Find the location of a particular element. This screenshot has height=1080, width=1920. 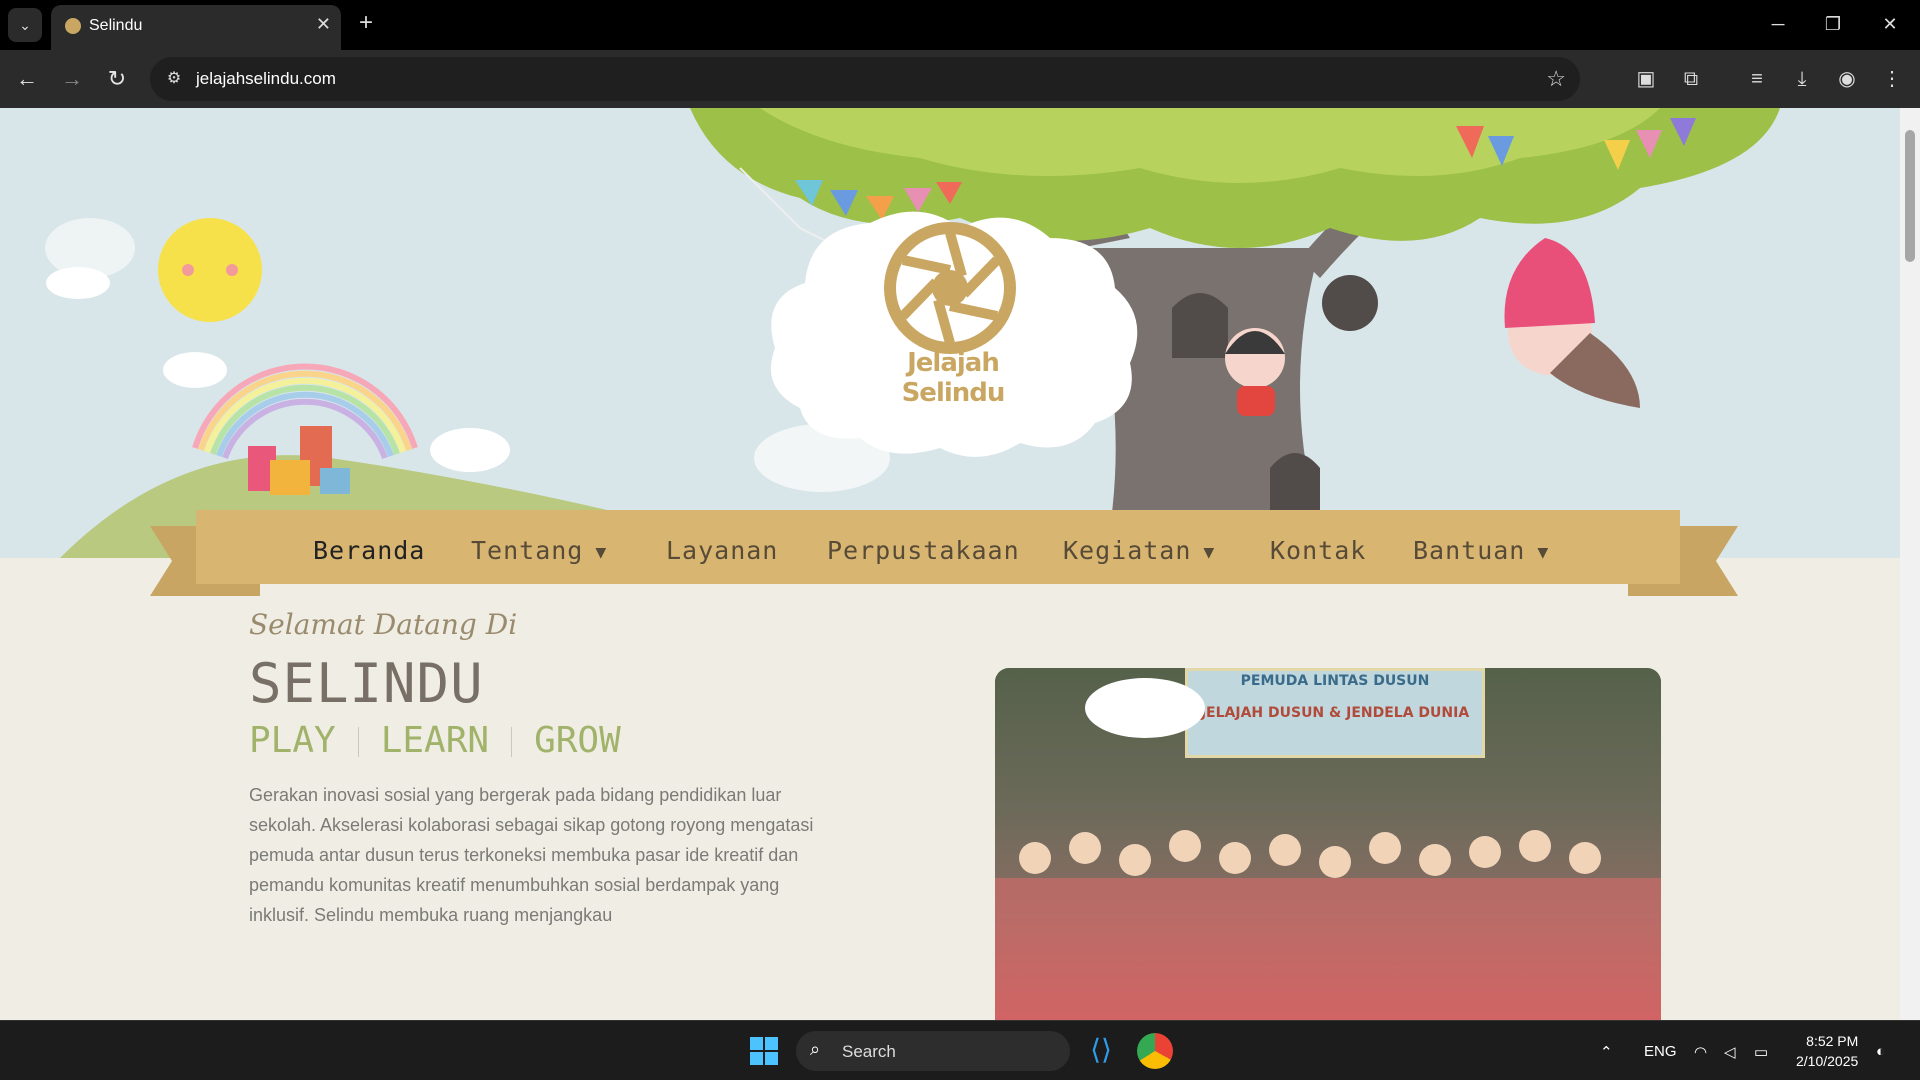

banner-line-1: PEMUDA LINTAS DUSUN is located at coordinates (1335, 681).